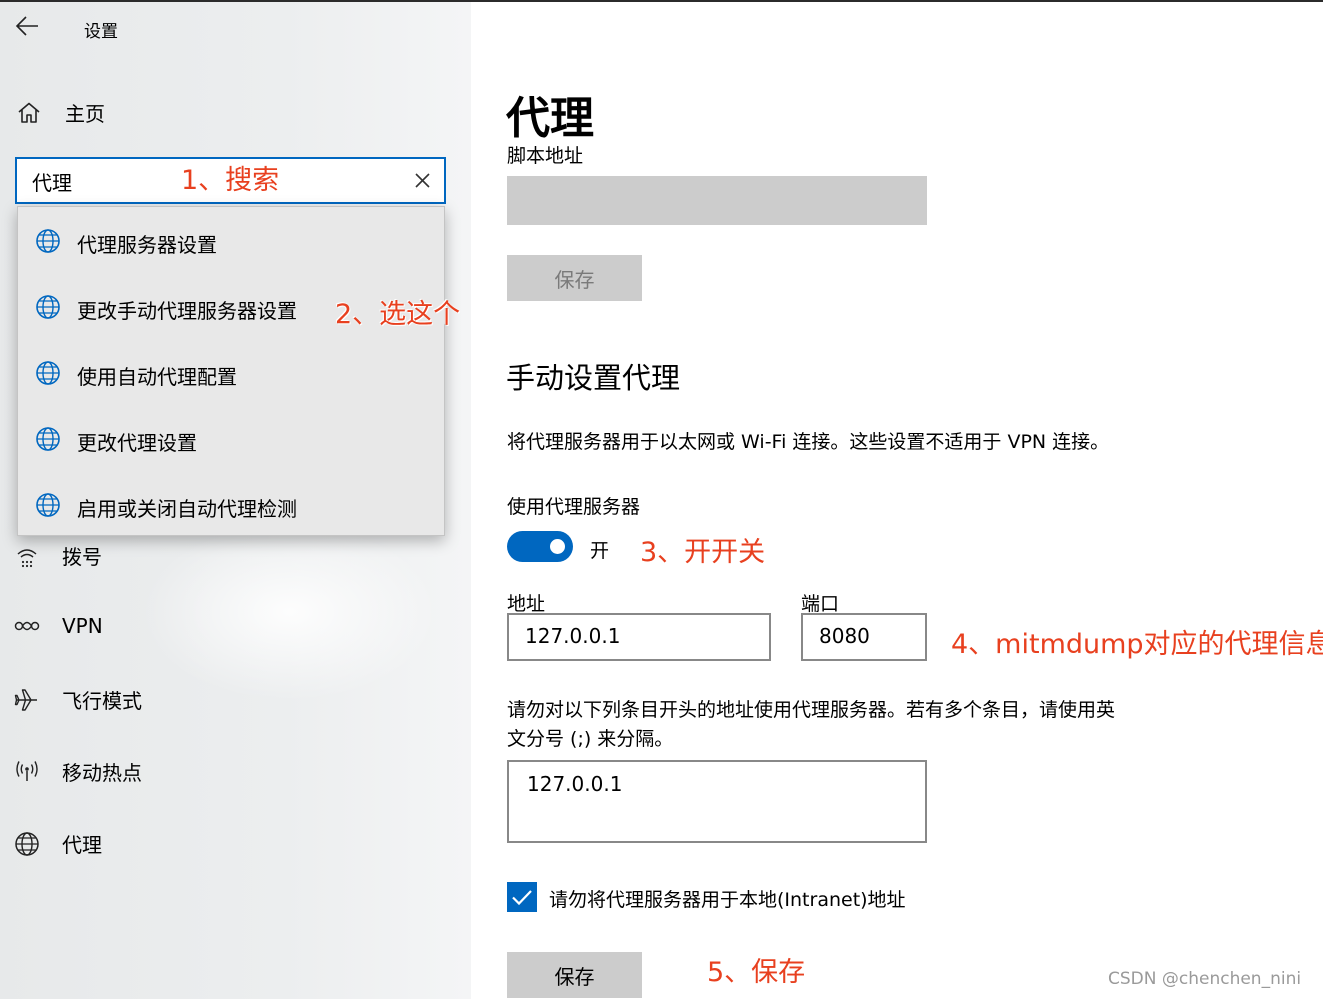 The width and height of the screenshot is (1323, 999). What do you see at coordinates (557, 546) in the screenshot?
I see `toggle-knob` at bounding box center [557, 546].